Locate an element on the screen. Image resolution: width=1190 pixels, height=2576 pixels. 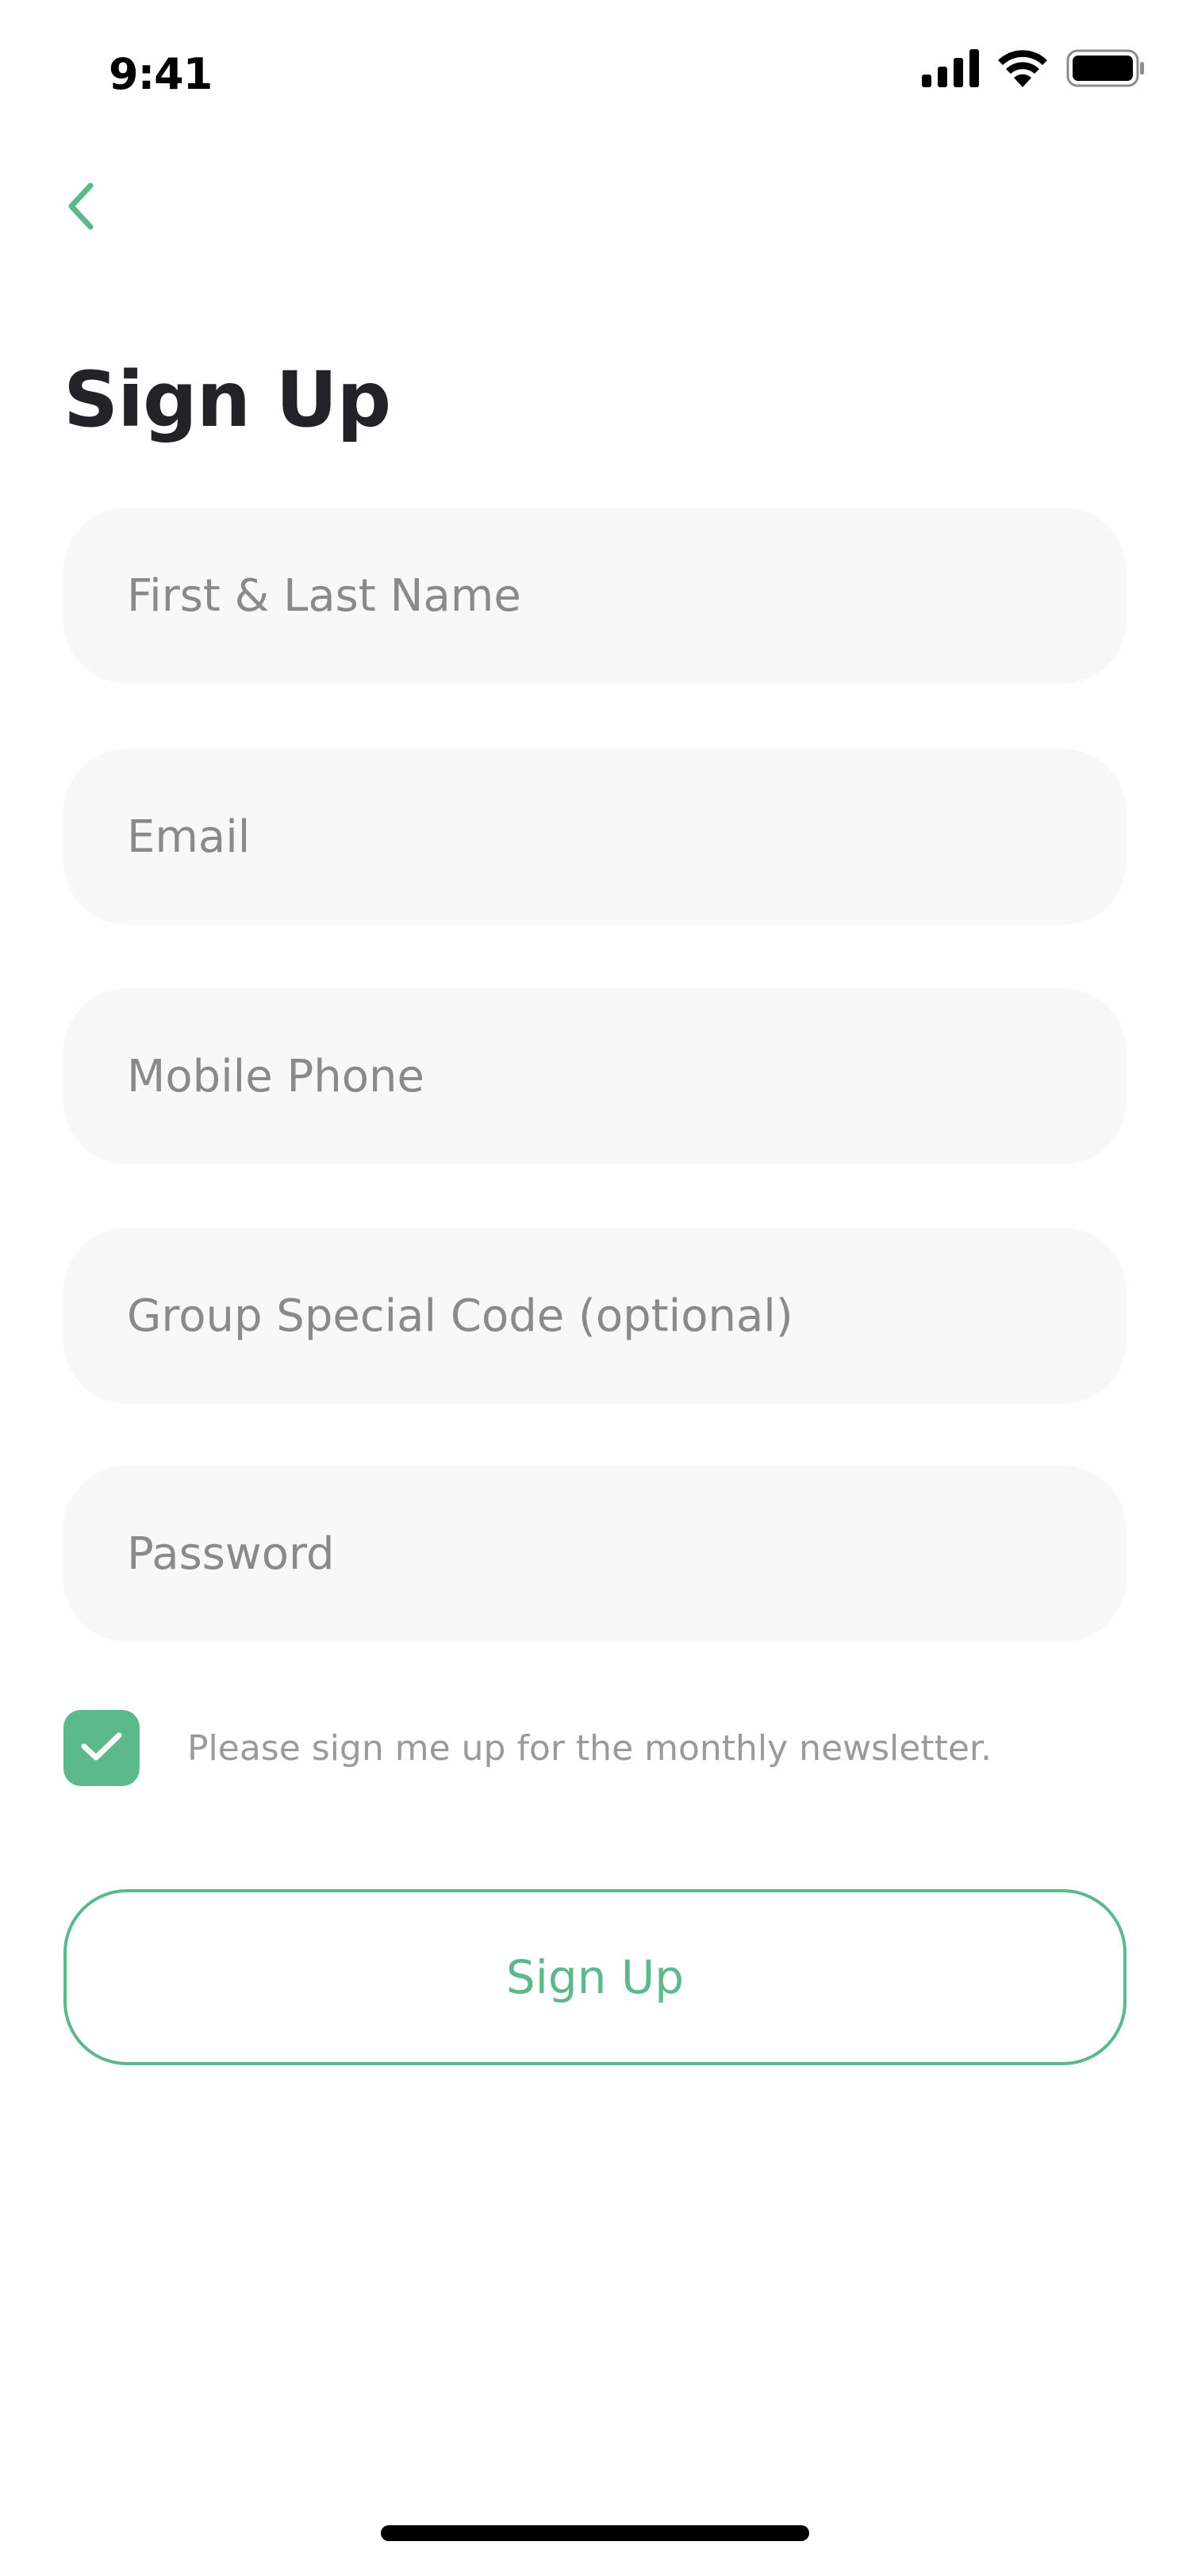
checkmark-icon is located at coordinates (101, 1748).